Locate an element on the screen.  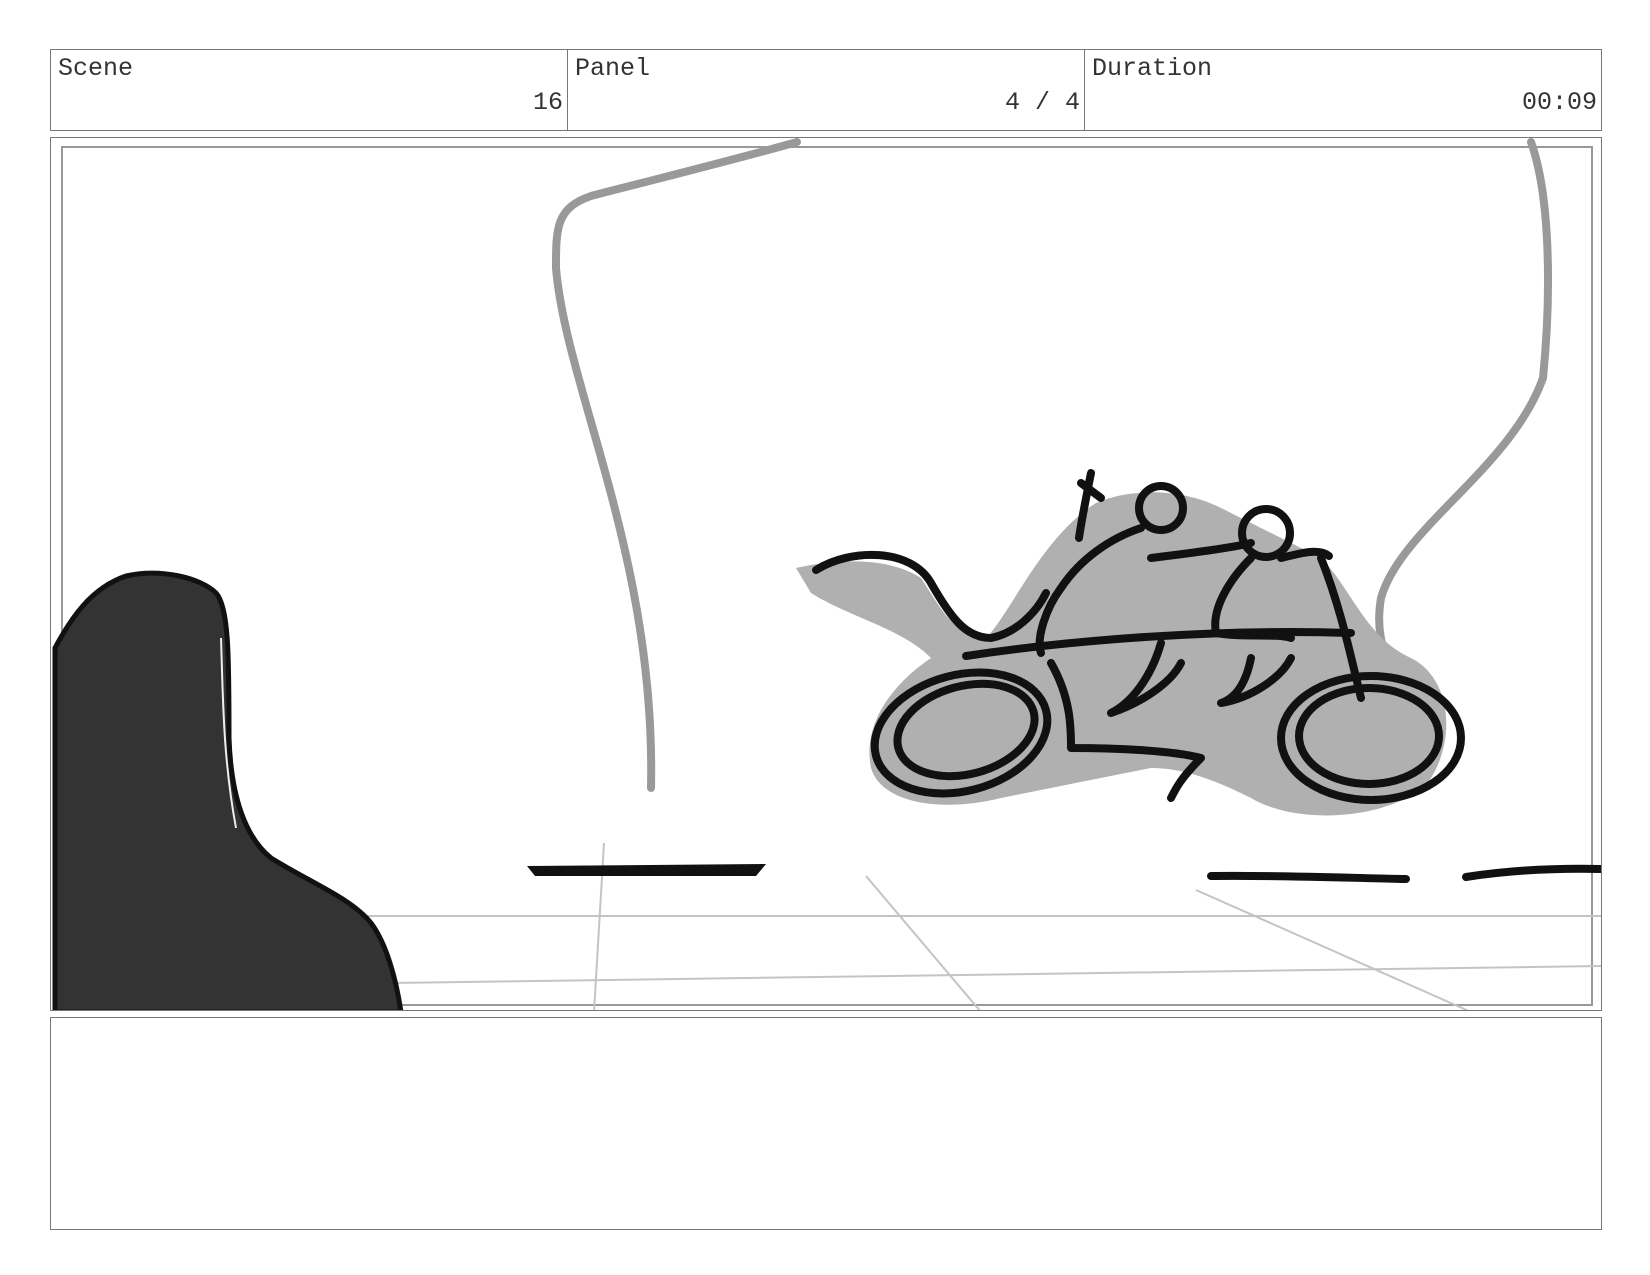
foreground-rock is located at coordinates (228, 790).